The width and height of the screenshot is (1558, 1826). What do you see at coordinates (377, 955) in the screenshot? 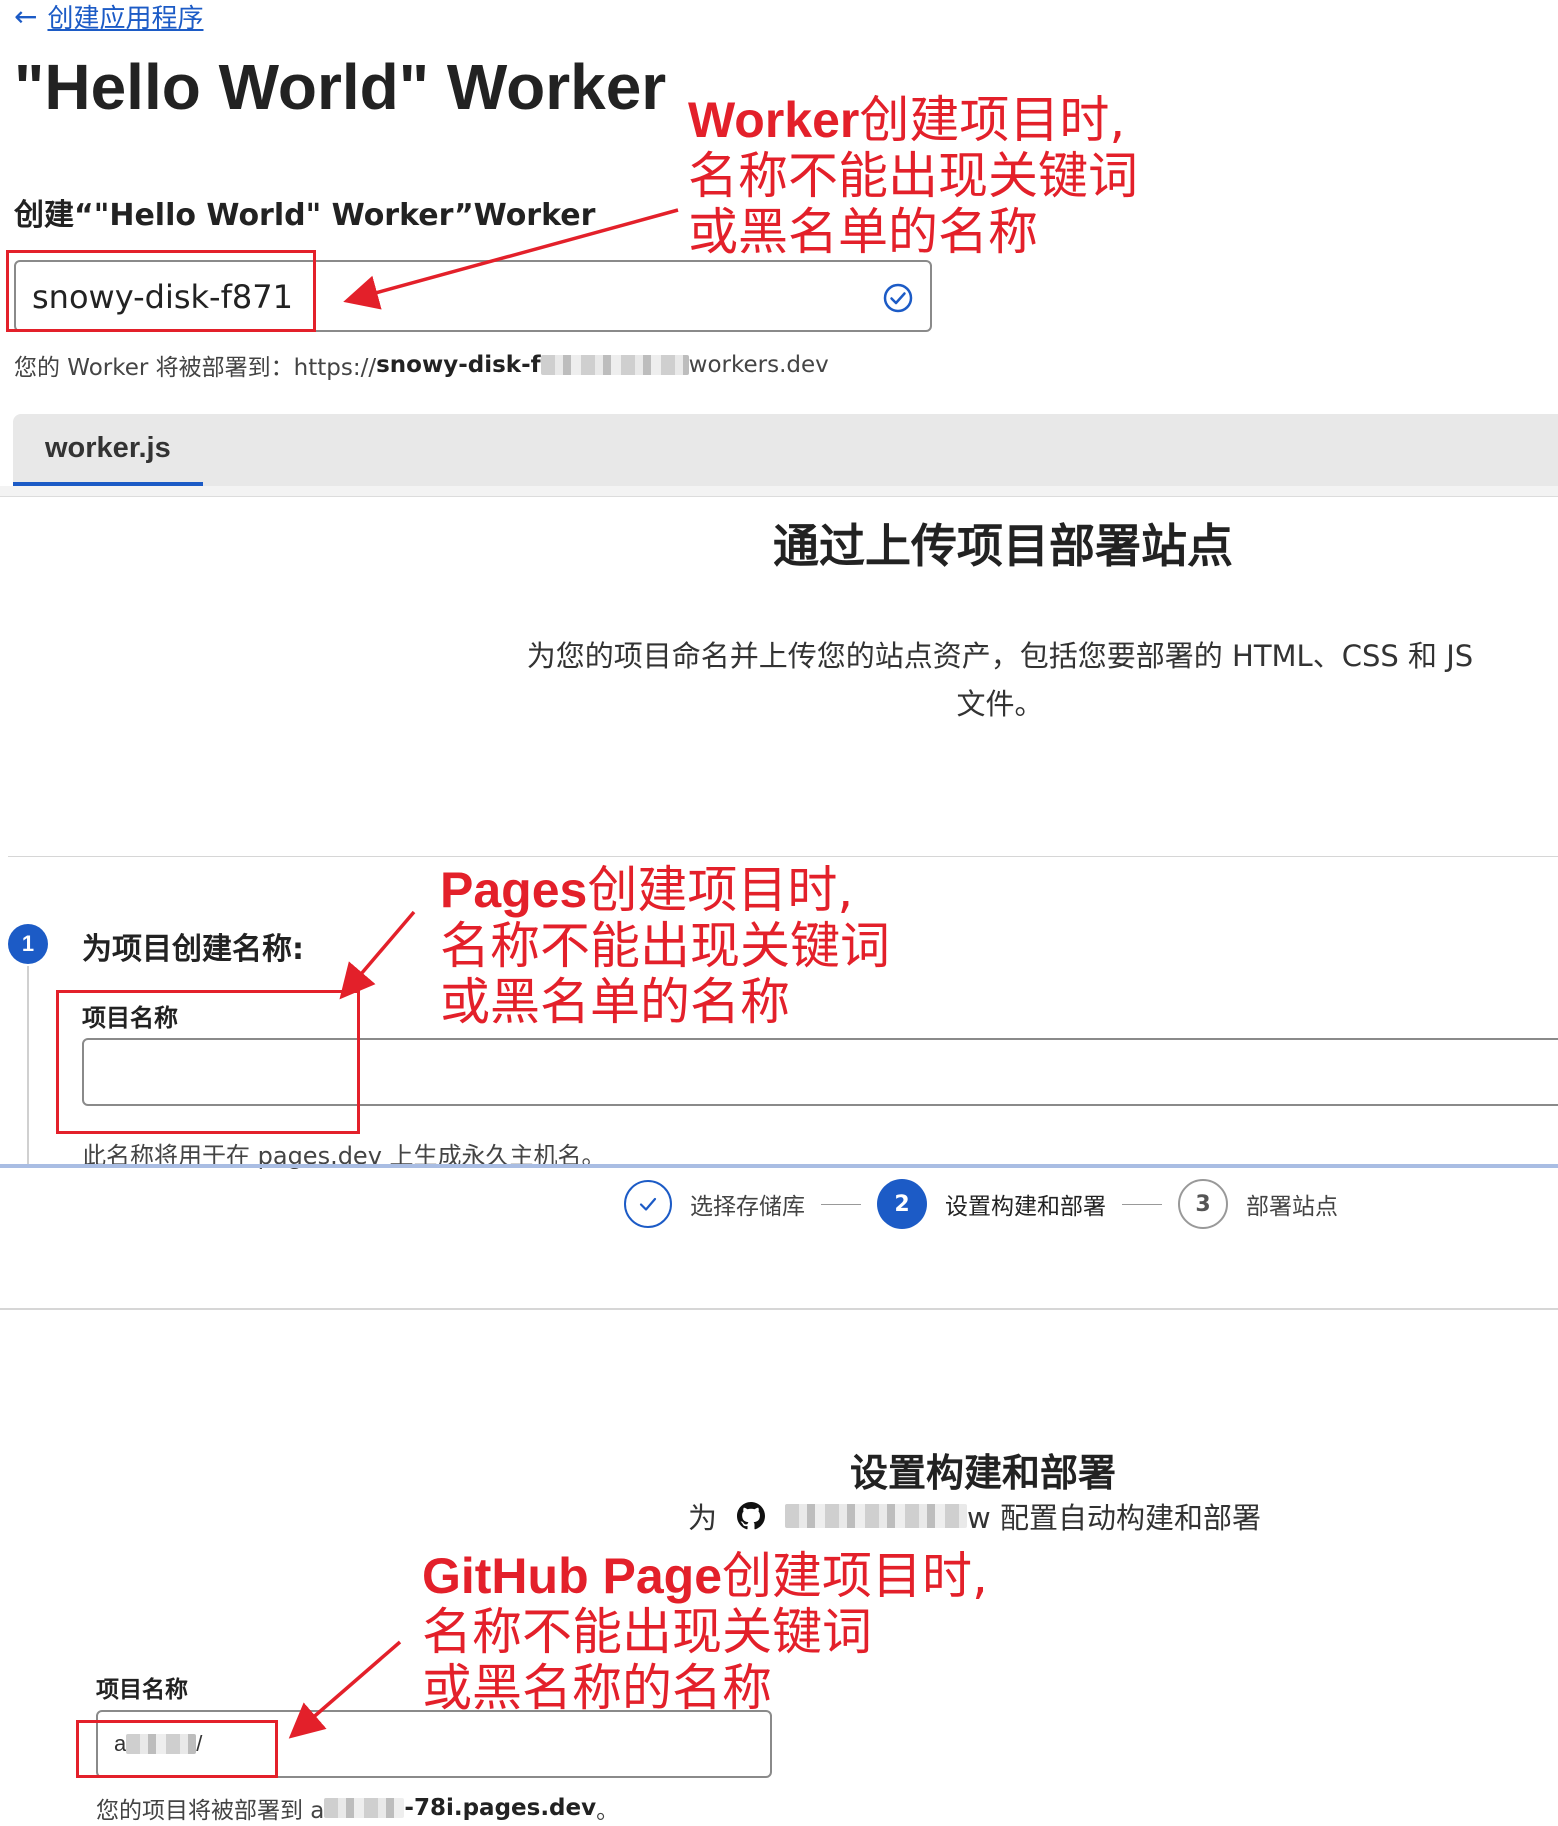
I see `pages-arrow` at bounding box center [377, 955].